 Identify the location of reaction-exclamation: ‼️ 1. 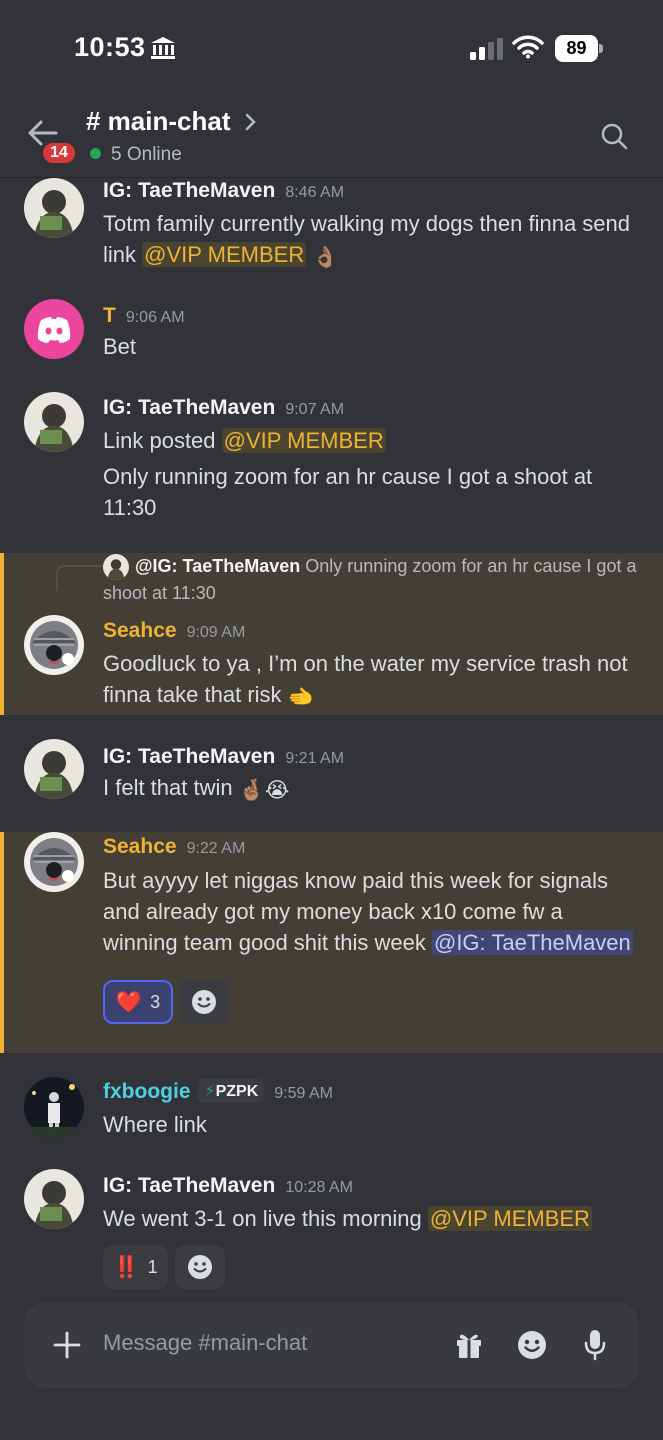
(135, 1267).